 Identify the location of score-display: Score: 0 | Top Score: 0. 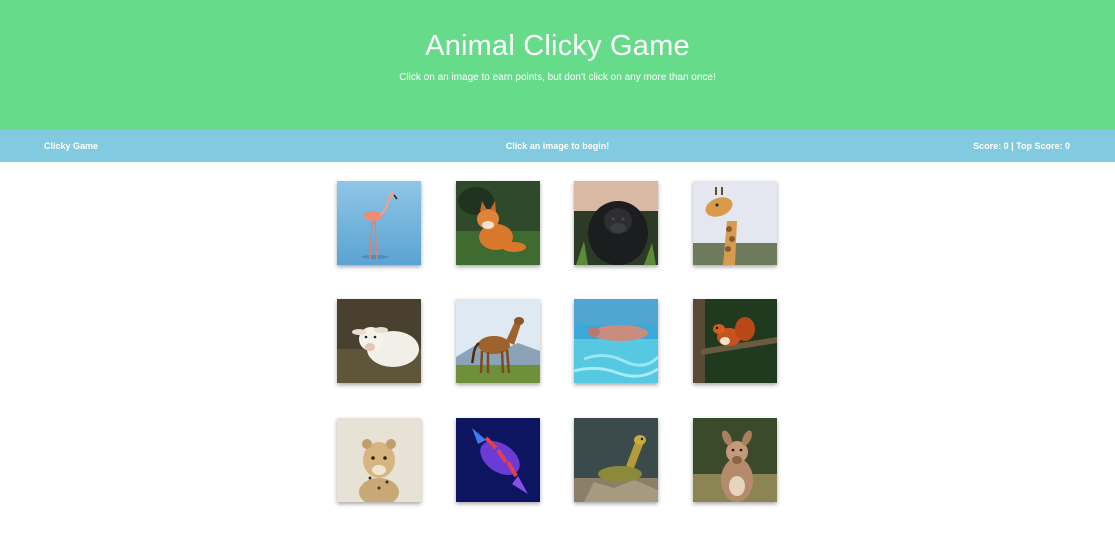
(1021, 146).